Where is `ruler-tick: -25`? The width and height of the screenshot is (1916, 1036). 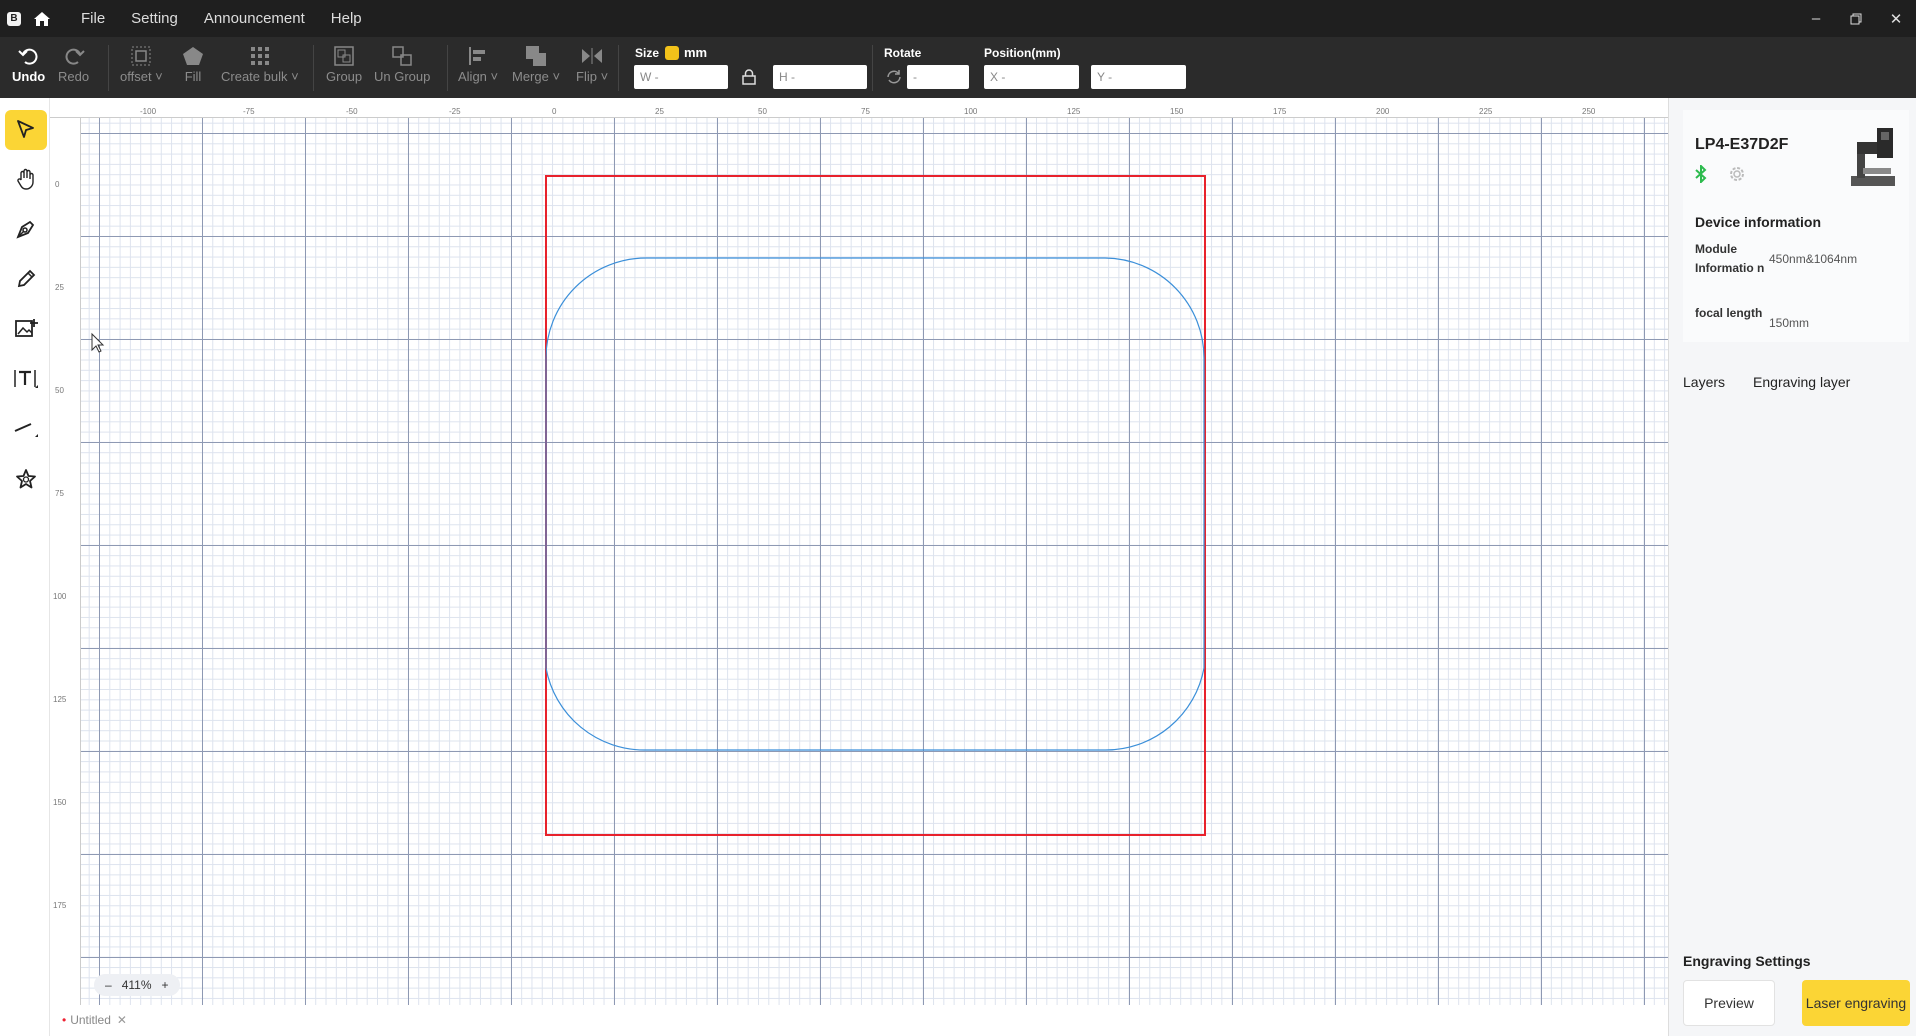
ruler-tick: -25 is located at coordinates (455, 111).